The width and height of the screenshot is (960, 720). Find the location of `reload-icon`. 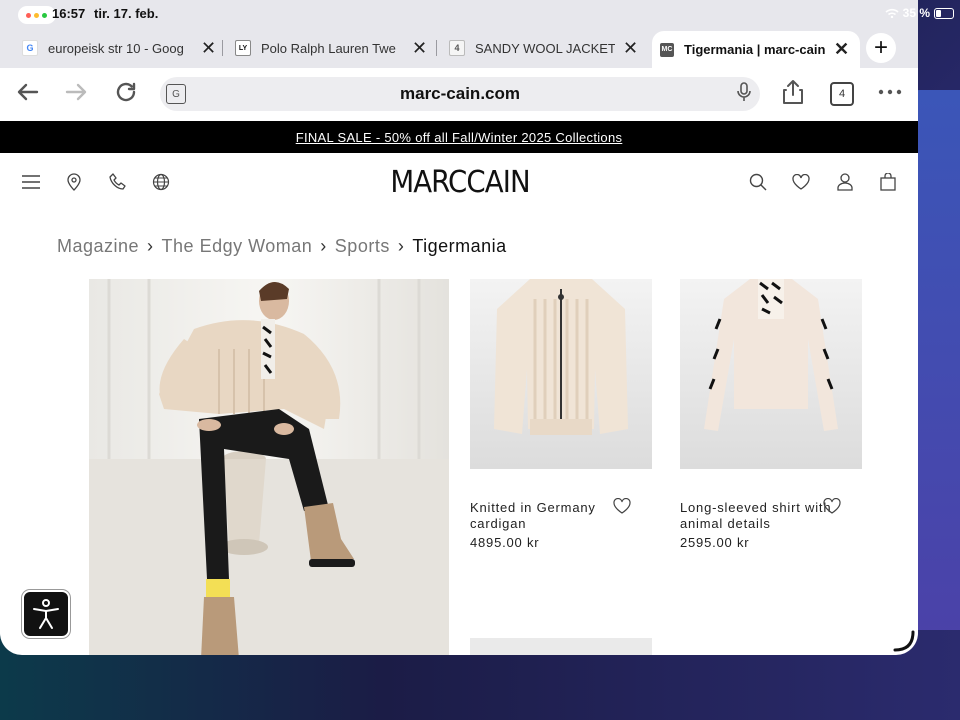

reload-icon is located at coordinates (126, 92).